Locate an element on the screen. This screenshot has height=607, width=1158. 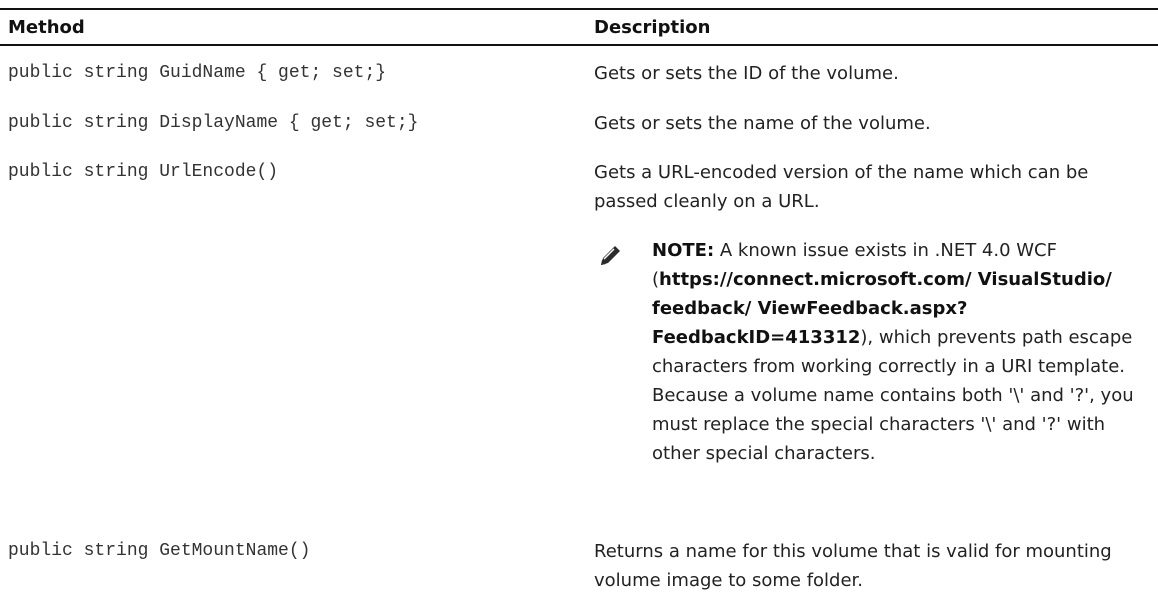
description-displayname: Gets or sets the name of the volume. is located at coordinates (762, 123).